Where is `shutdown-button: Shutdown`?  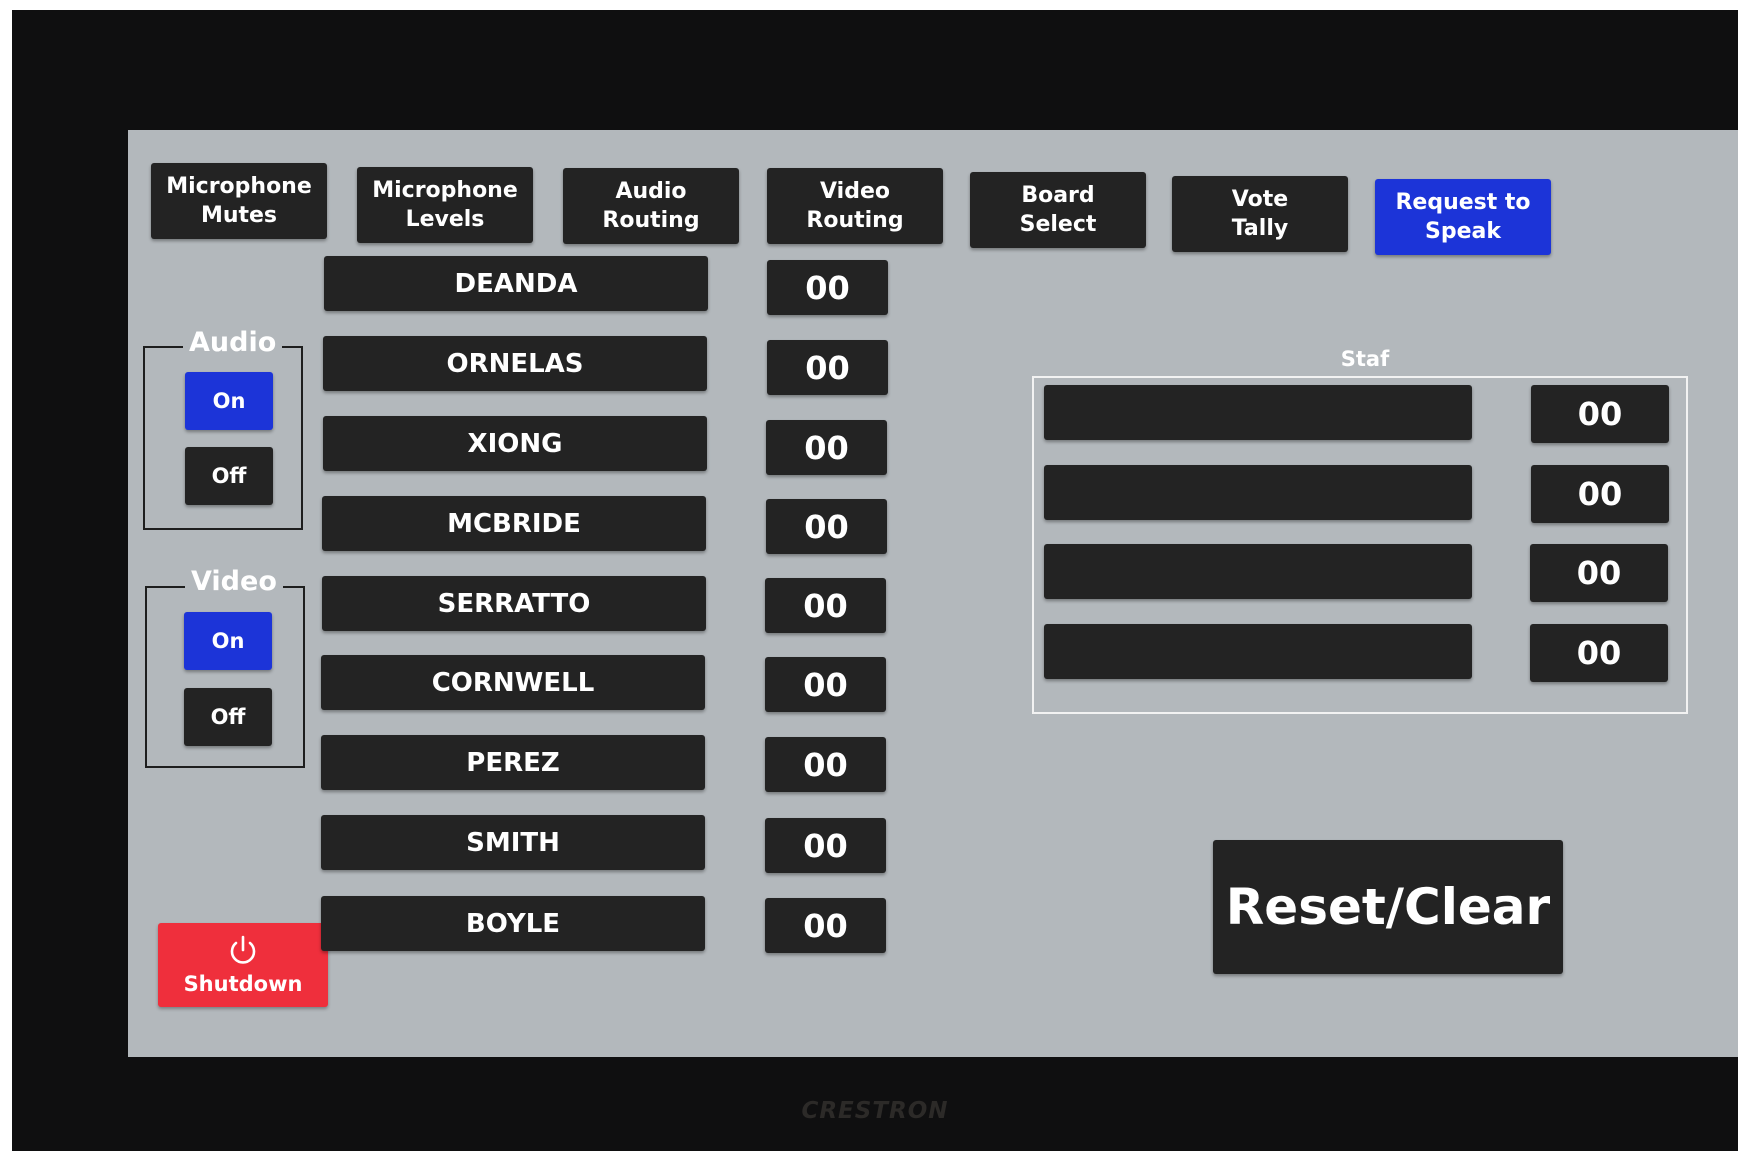 shutdown-button: Shutdown is located at coordinates (243, 965).